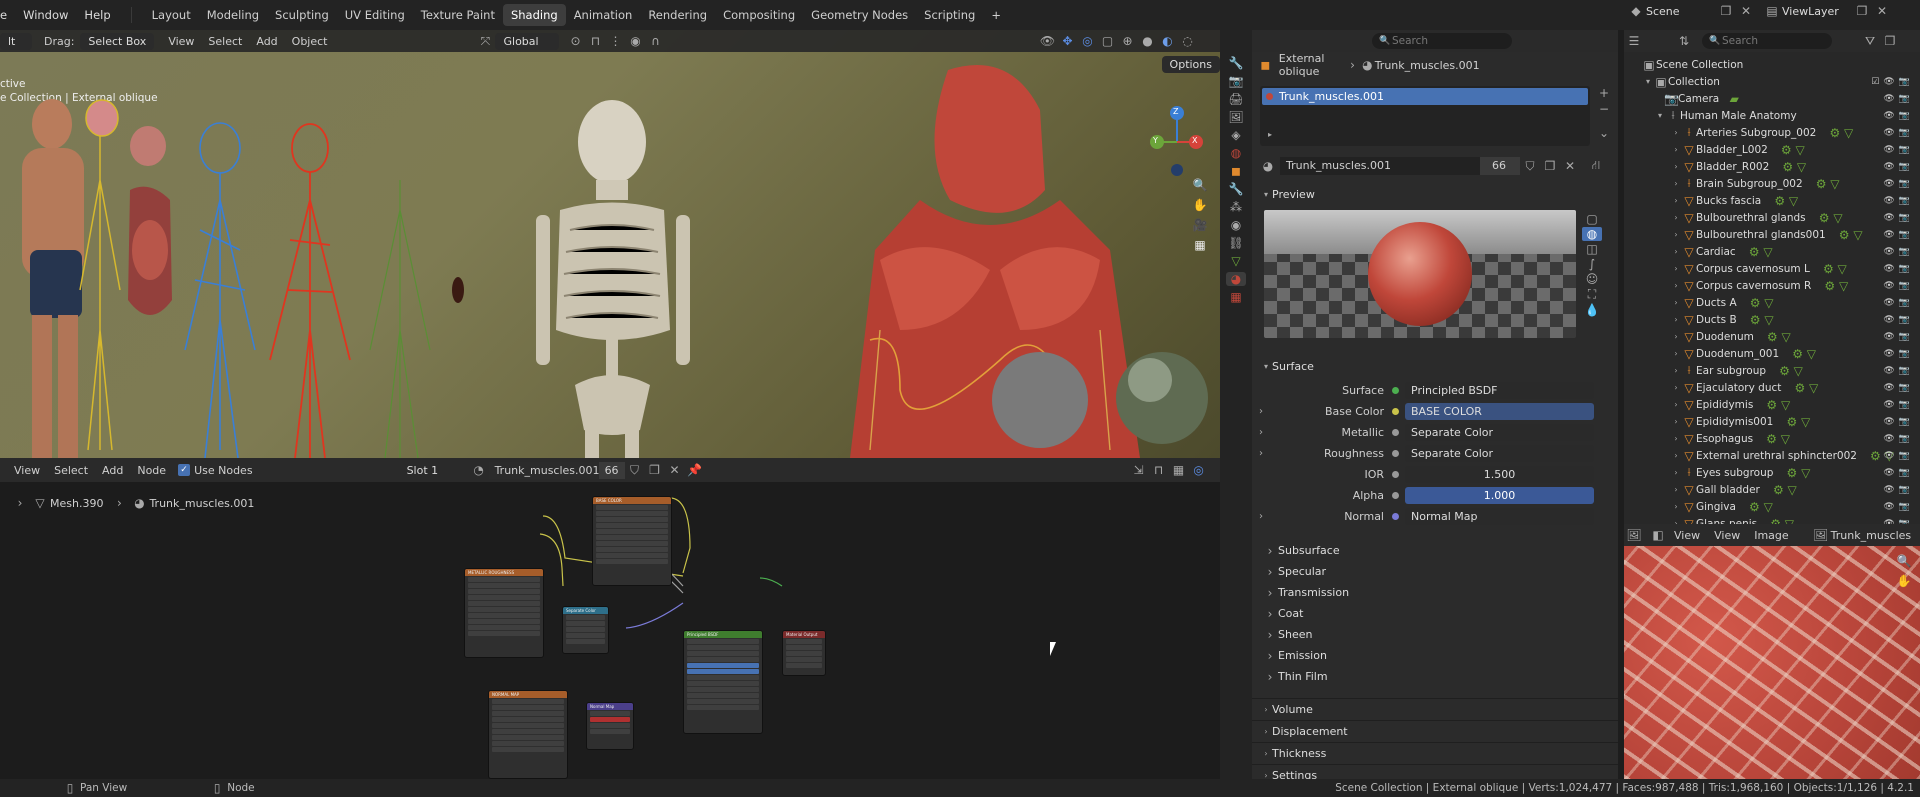  What do you see at coordinates (610, 726) in the screenshot?
I see `node-normal-map: Normal Map` at bounding box center [610, 726].